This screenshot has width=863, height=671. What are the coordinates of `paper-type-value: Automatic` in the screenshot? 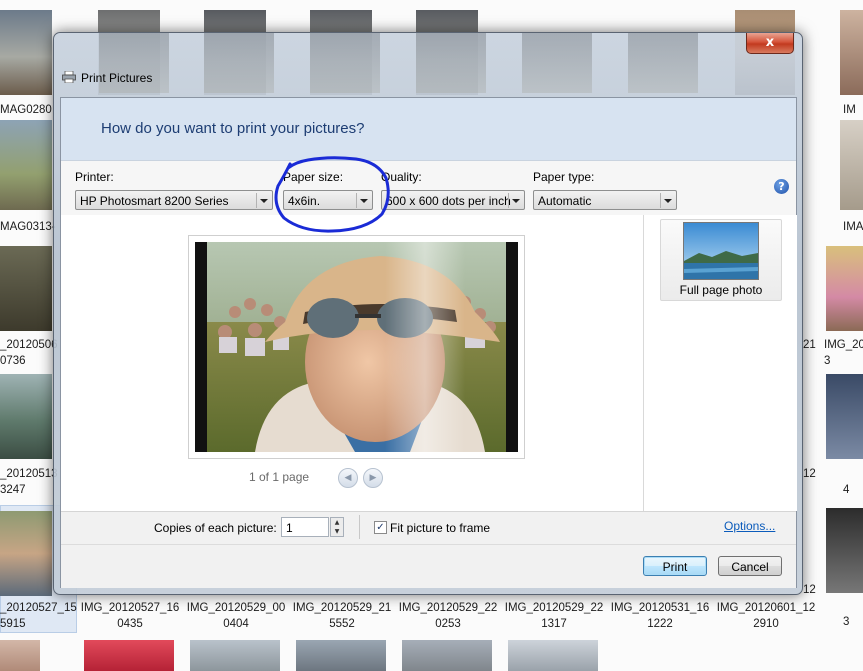 It's located at (565, 201).